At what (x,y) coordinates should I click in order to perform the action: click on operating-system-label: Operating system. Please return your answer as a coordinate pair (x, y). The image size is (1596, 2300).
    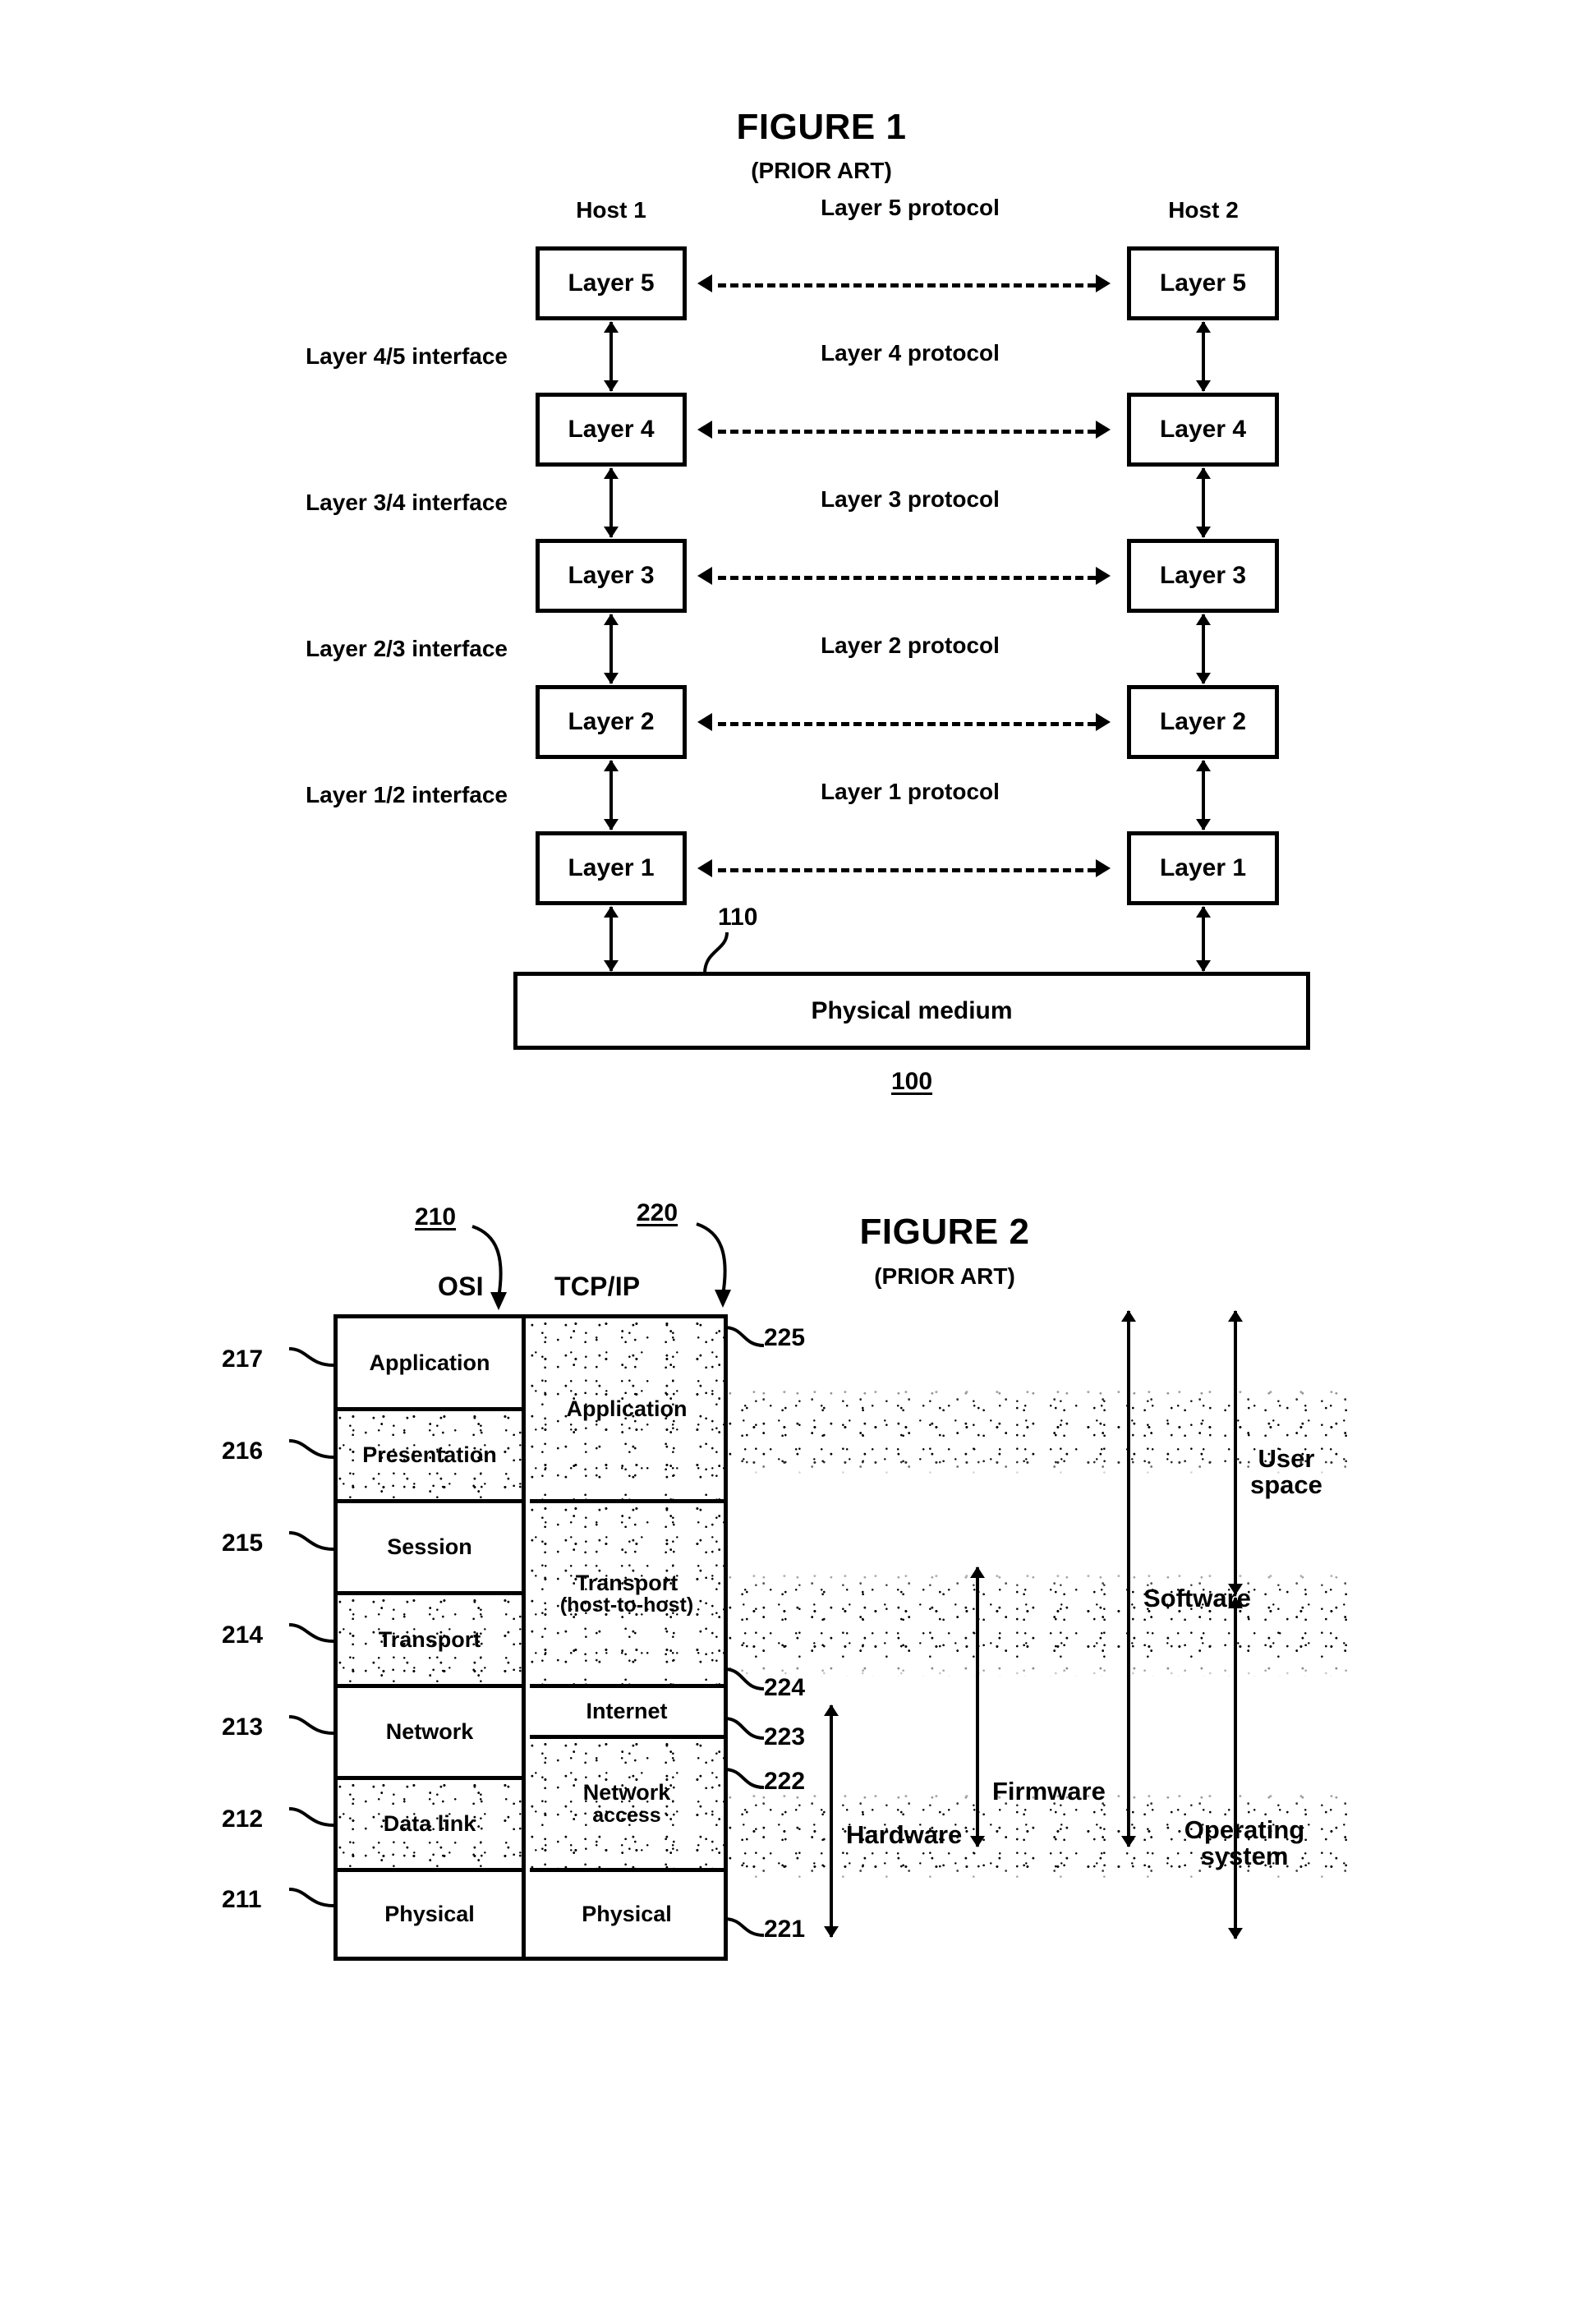
    Looking at the image, I should click on (1244, 1843).